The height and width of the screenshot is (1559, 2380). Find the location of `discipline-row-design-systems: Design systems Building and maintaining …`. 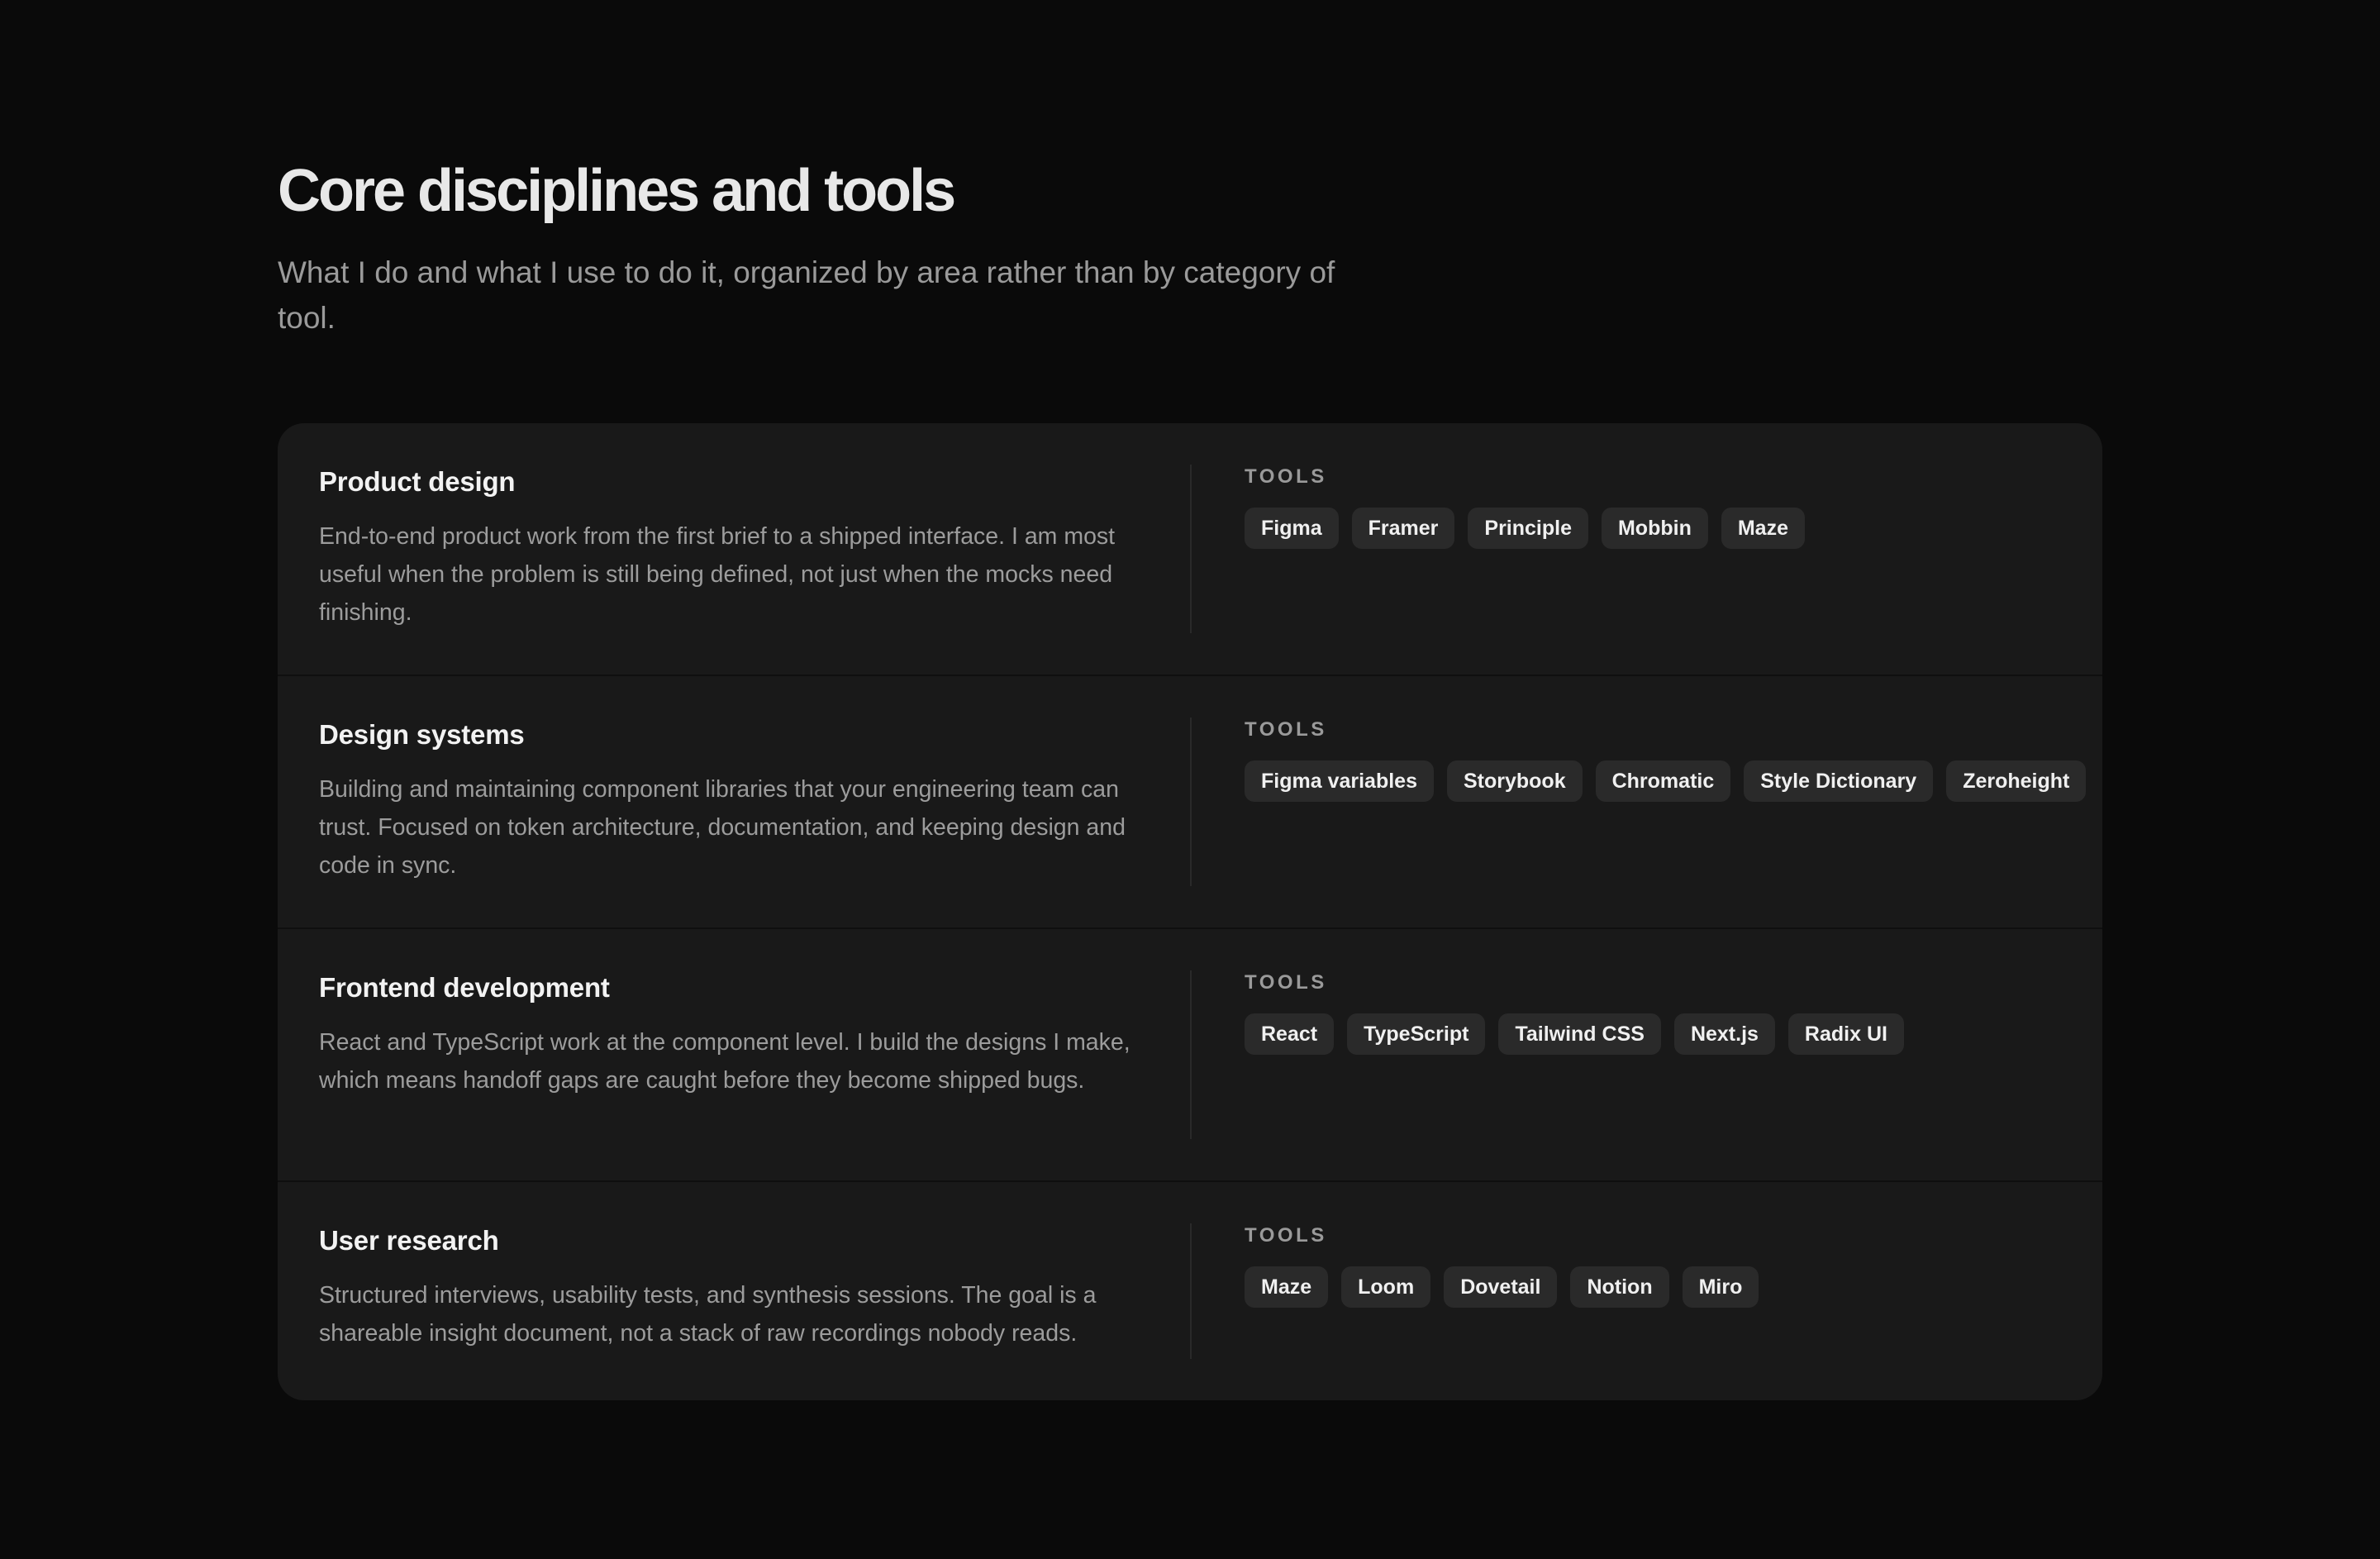

discipline-row-design-systems: Design systems Building and maintaining … is located at coordinates (1190, 802).